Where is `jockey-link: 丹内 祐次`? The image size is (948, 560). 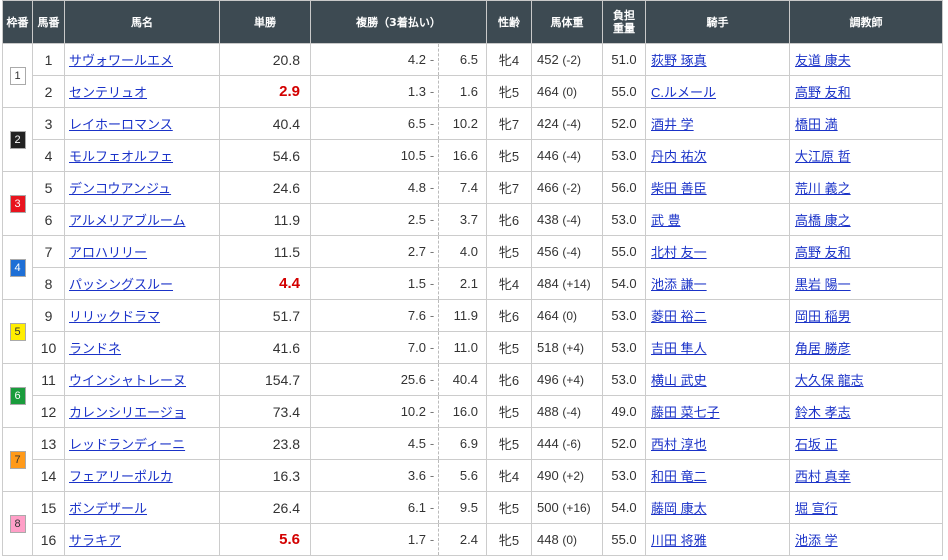
jockey-link: 丹内 祐次 is located at coordinates (679, 156).